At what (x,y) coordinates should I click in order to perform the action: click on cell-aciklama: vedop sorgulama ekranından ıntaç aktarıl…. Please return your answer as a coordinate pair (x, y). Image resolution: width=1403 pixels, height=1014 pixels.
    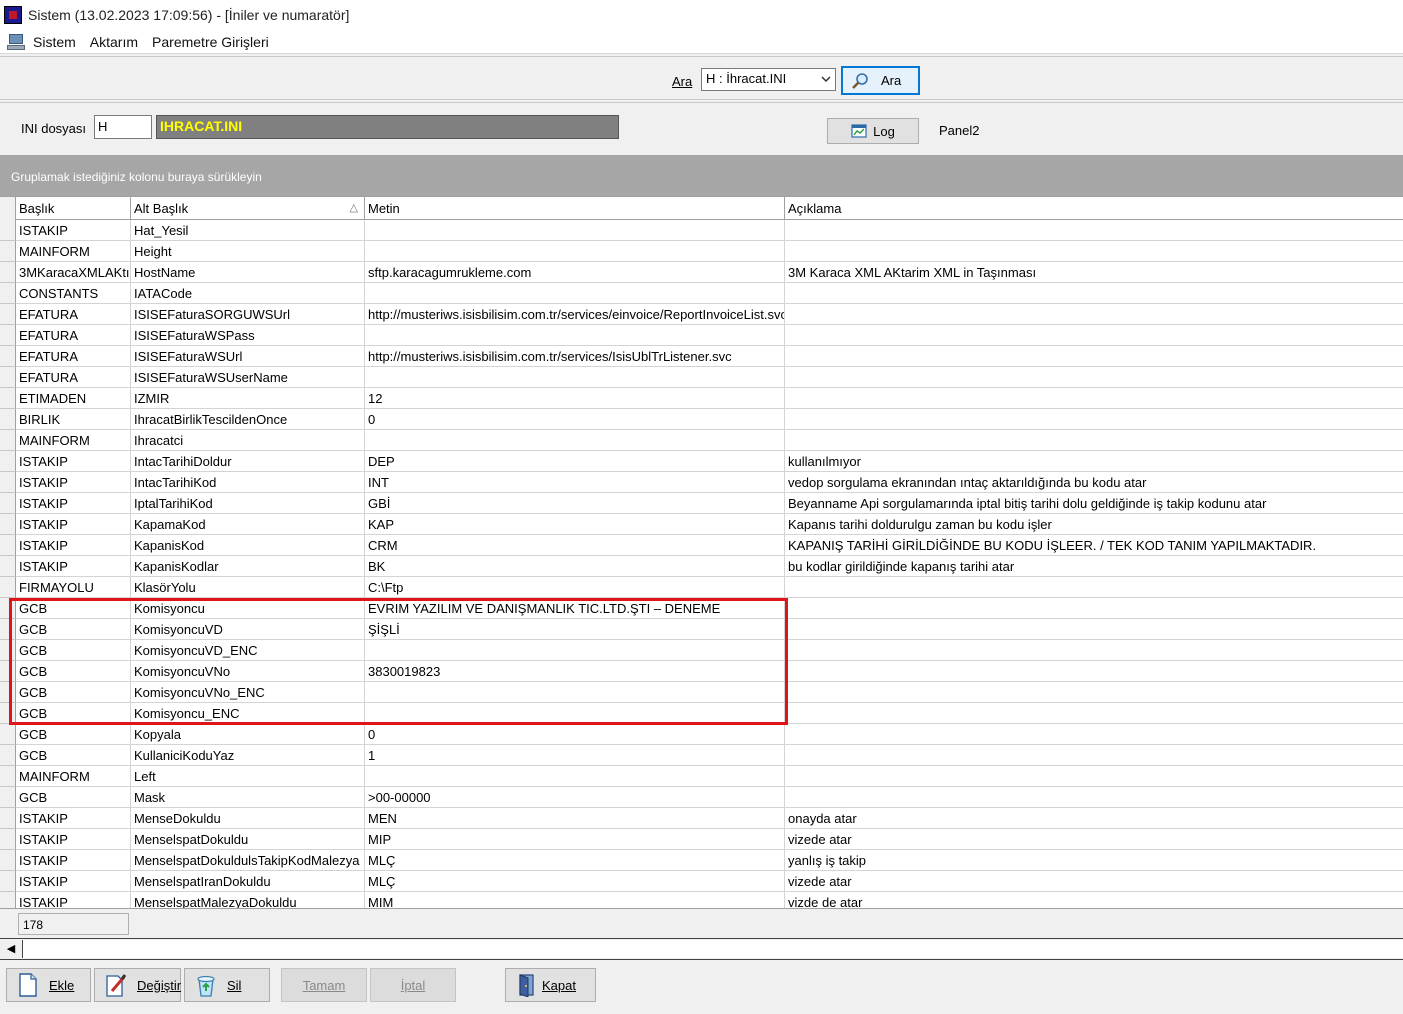
    Looking at the image, I should click on (1094, 482).